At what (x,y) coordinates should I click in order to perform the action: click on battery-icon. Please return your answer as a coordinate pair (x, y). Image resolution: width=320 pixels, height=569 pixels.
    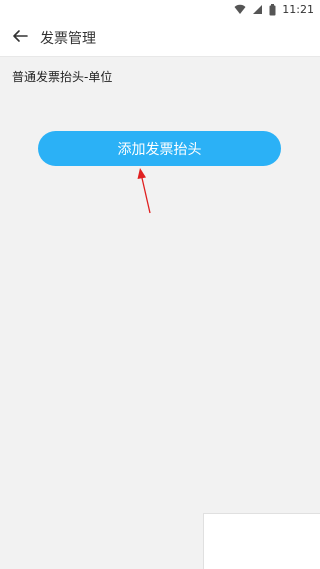
    Looking at the image, I should click on (272, 9).